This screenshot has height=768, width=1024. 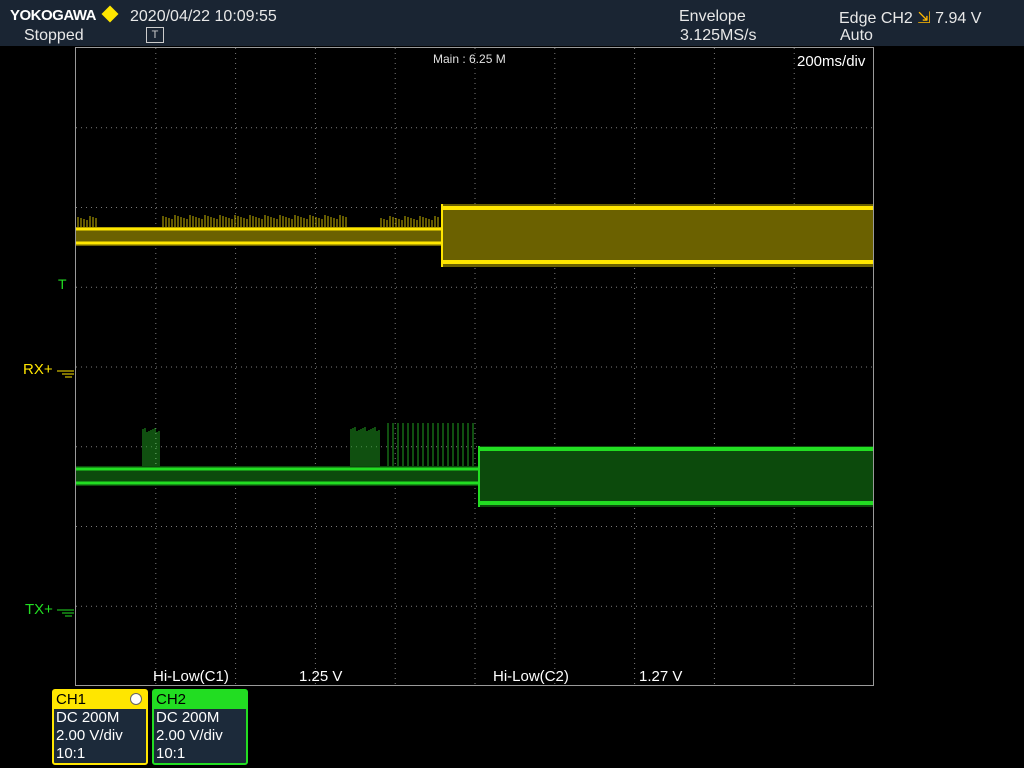 I want to click on ch2-ground-icon, so click(x=65, y=613).